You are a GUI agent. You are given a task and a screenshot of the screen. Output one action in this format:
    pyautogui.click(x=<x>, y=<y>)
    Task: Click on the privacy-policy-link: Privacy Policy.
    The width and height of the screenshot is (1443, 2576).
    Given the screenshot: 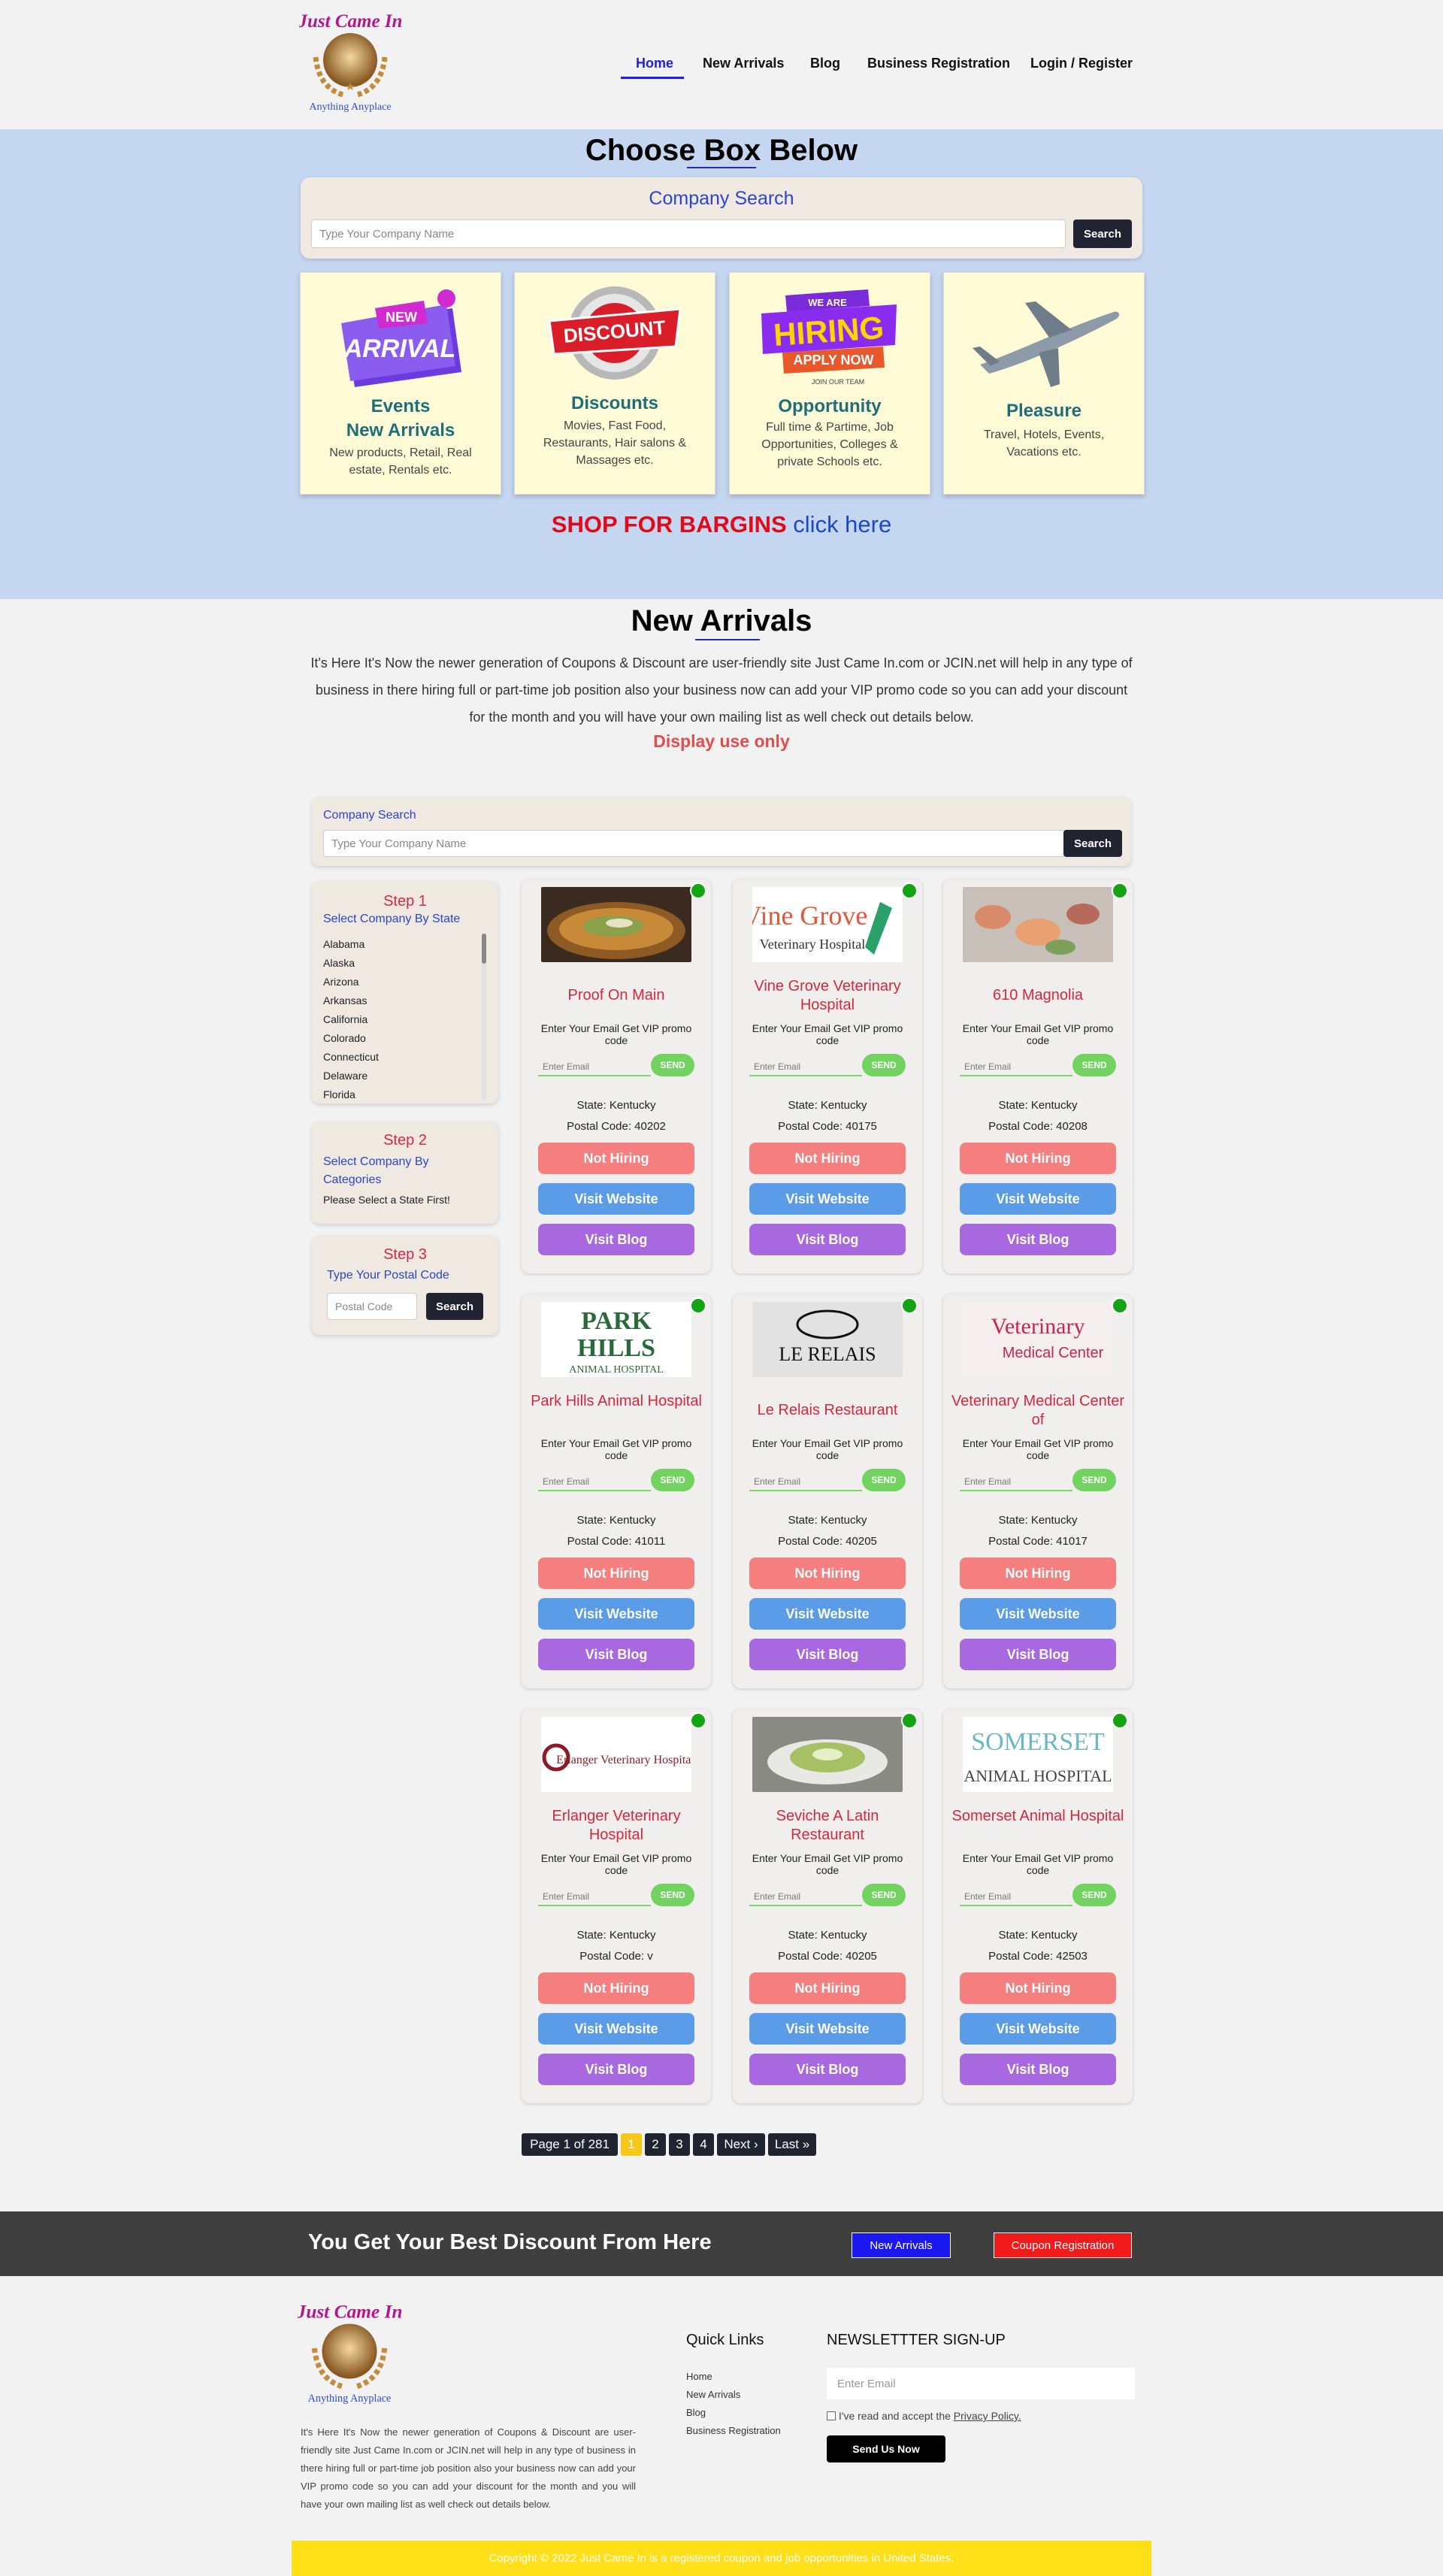 What is the action you would take?
    pyautogui.click(x=988, y=2416)
    